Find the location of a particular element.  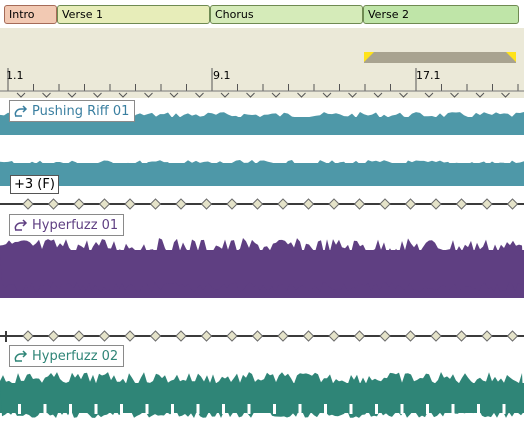

clip-label-track-3: Hyperfuzz 02 is located at coordinates (67, 356).